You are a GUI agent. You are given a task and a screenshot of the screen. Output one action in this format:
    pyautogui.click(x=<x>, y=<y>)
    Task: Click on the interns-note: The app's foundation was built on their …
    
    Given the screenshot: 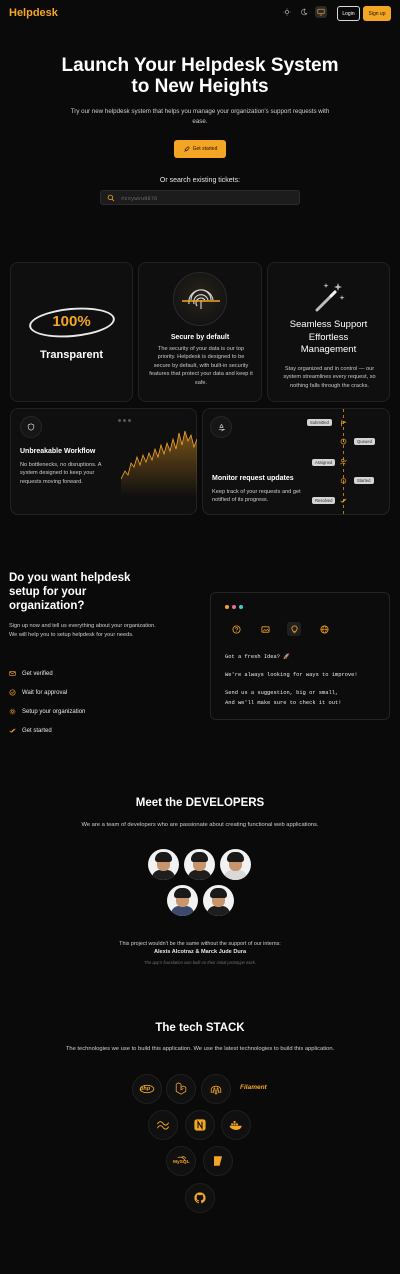 What is the action you would take?
    pyautogui.click(x=200, y=962)
    